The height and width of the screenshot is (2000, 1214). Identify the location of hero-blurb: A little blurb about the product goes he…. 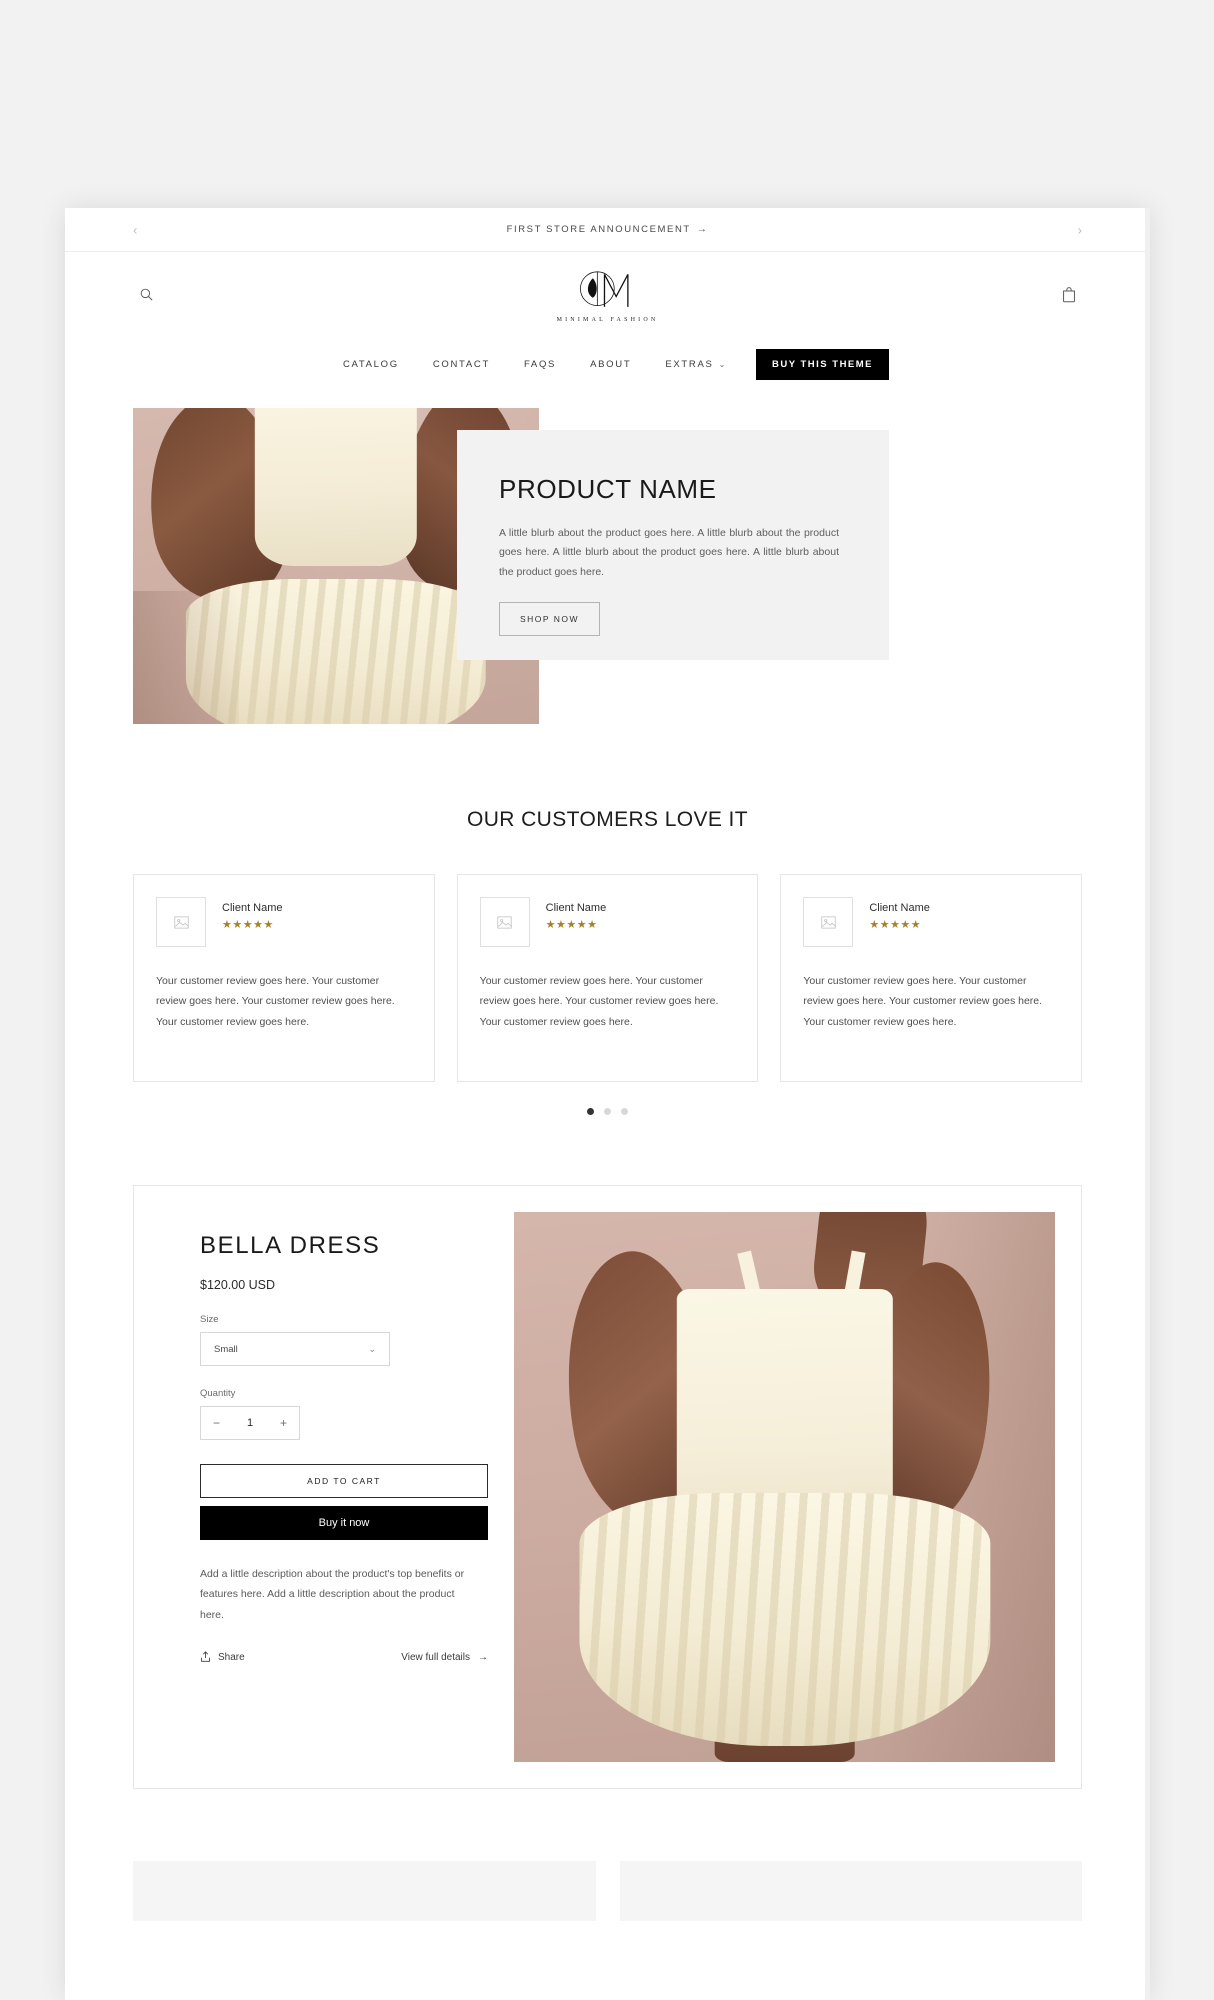
(669, 552).